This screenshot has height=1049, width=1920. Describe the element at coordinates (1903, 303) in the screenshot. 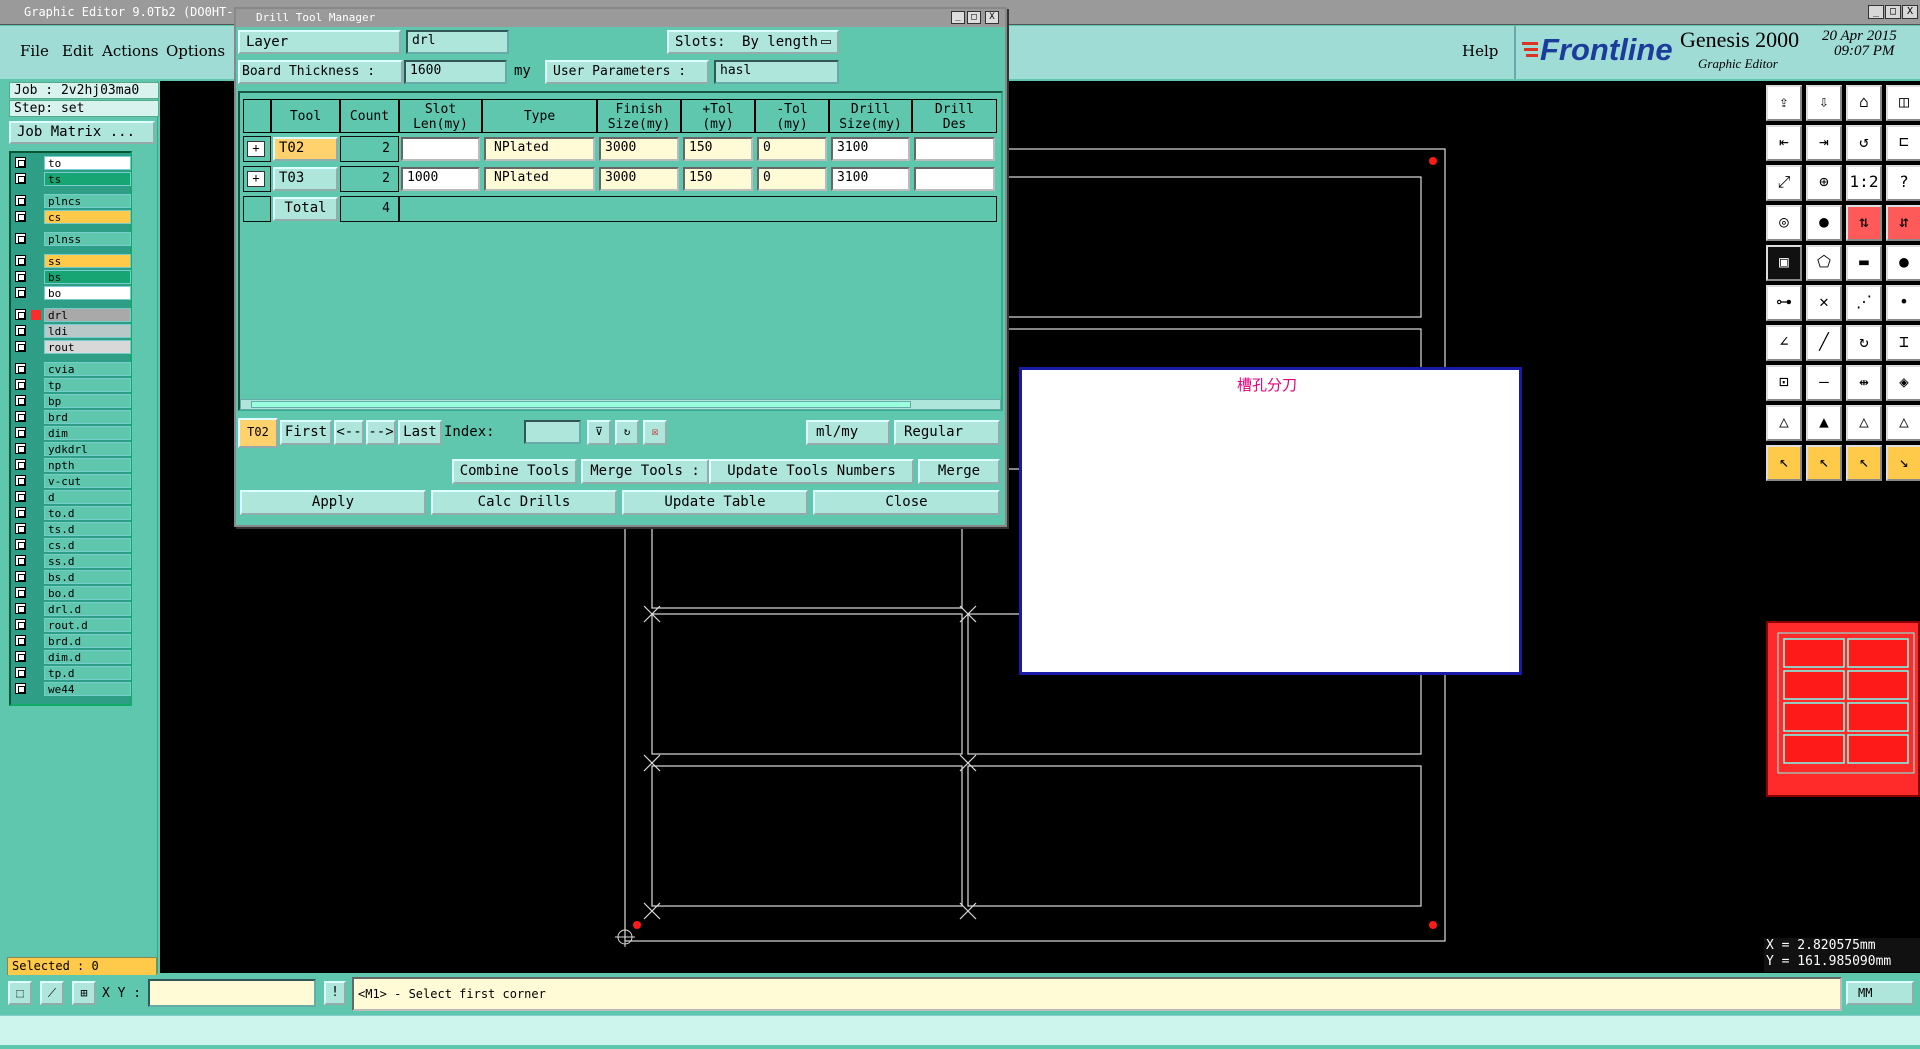

I see `point-icon: •` at that location.